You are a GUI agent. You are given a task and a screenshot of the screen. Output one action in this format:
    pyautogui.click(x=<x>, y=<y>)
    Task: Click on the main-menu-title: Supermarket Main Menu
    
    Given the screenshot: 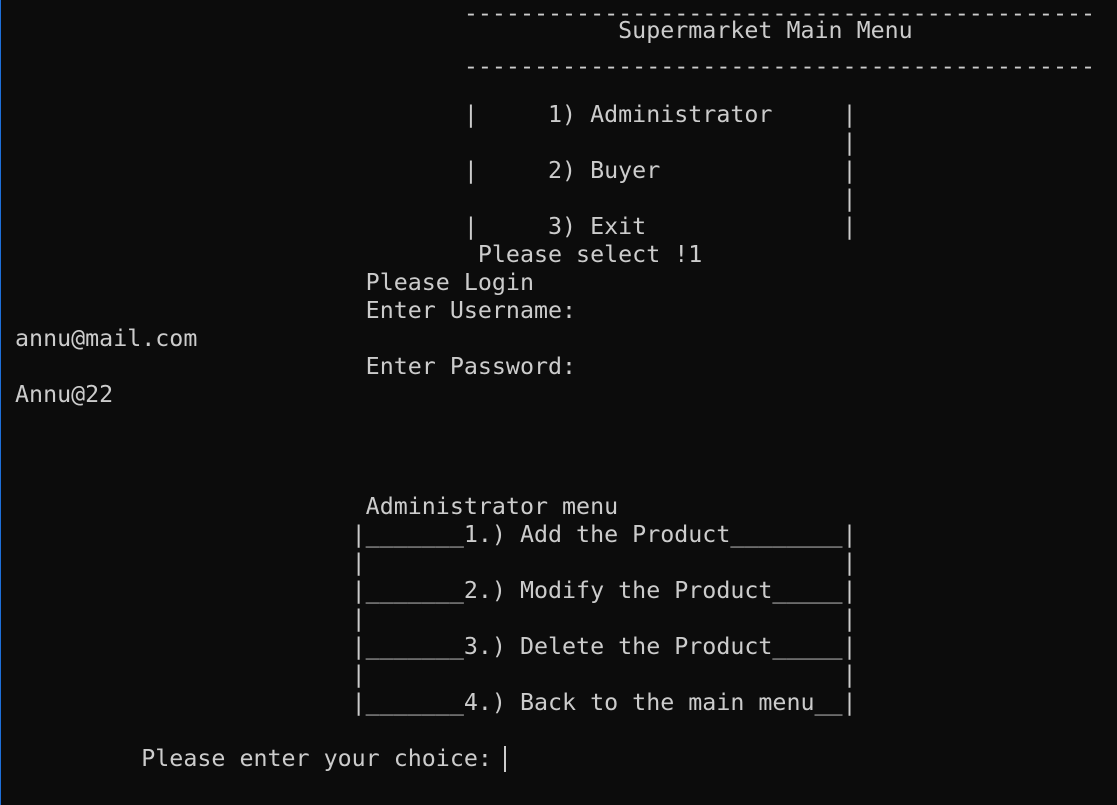 What is the action you would take?
    pyautogui.click(x=457, y=30)
    